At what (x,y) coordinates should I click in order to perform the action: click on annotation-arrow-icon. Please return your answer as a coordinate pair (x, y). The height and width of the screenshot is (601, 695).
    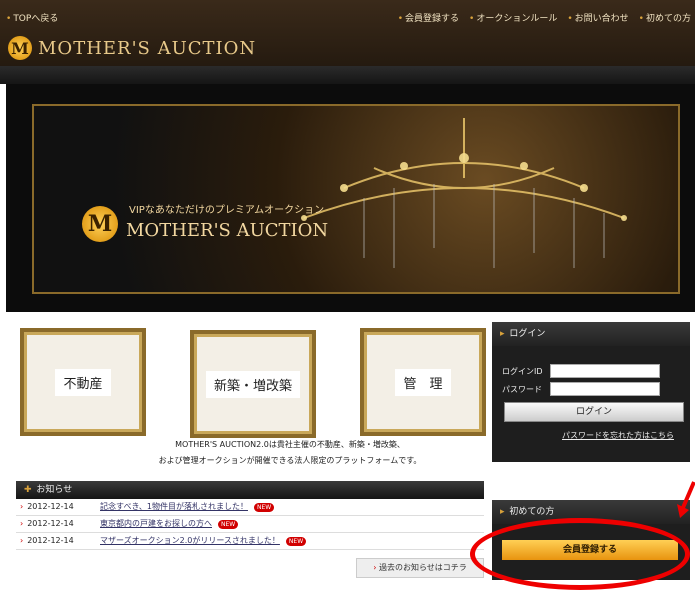
    Looking at the image, I should click on (686, 499).